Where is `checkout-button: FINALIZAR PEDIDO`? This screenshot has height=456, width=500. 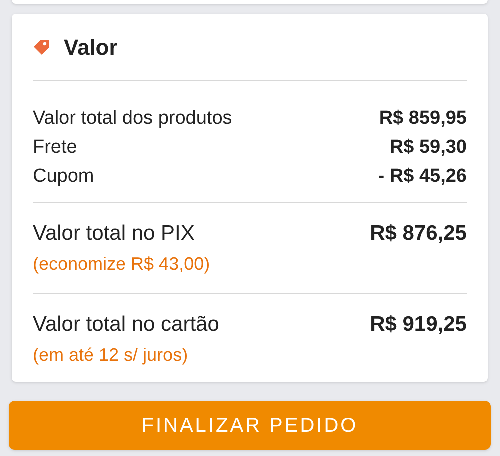 checkout-button: FINALIZAR PEDIDO is located at coordinates (250, 425).